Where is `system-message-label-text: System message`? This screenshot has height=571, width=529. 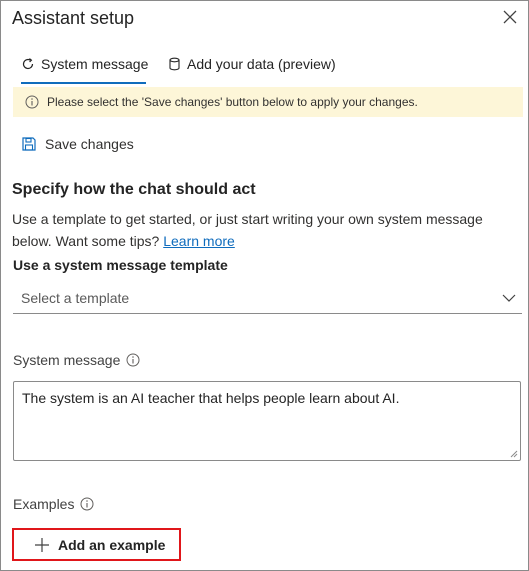 system-message-label-text: System message is located at coordinates (67, 360).